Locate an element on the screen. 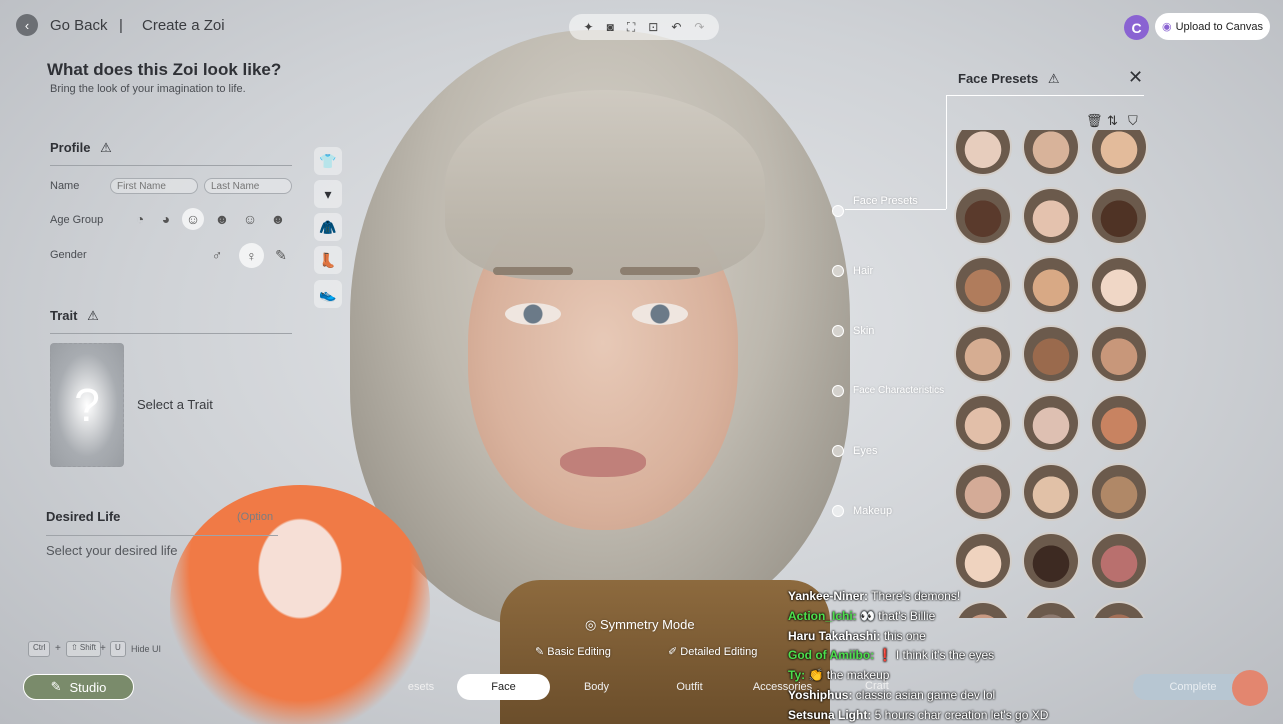 This screenshot has height=724, width=1283. nav-hair: Hair is located at coordinates (863, 271).